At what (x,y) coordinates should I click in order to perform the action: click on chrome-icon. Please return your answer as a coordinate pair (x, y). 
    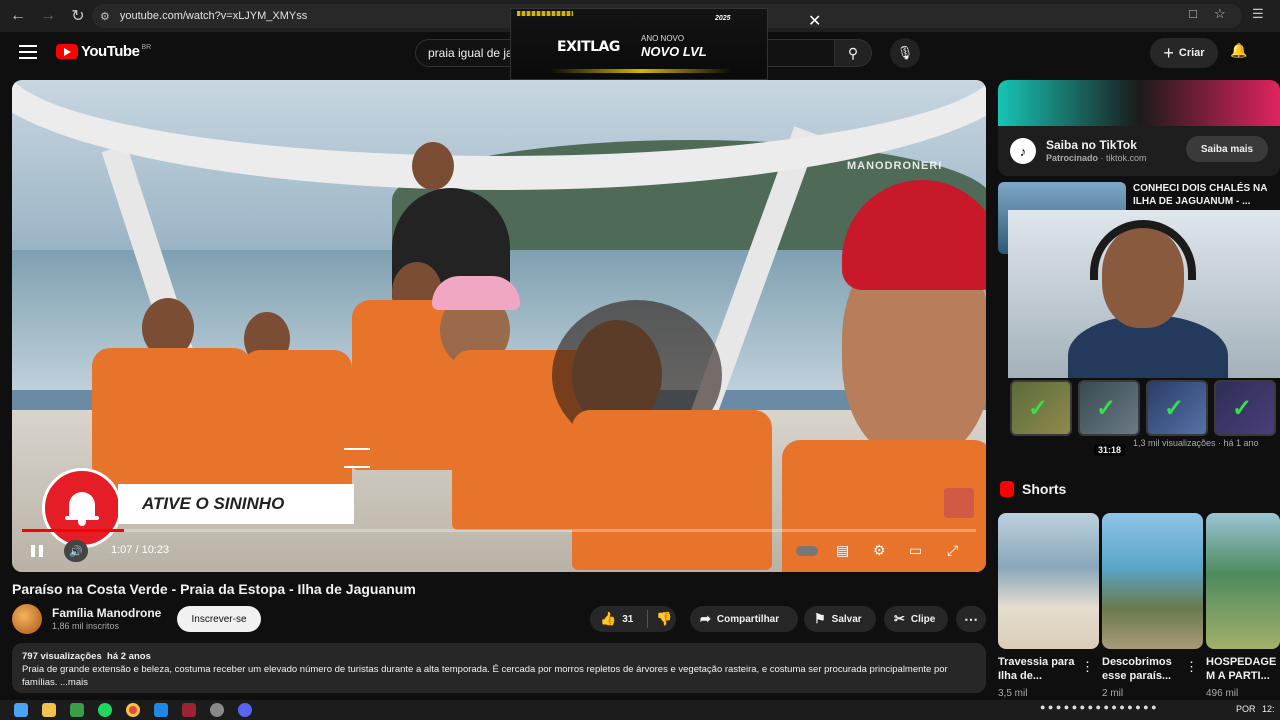
    Looking at the image, I should click on (133, 710).